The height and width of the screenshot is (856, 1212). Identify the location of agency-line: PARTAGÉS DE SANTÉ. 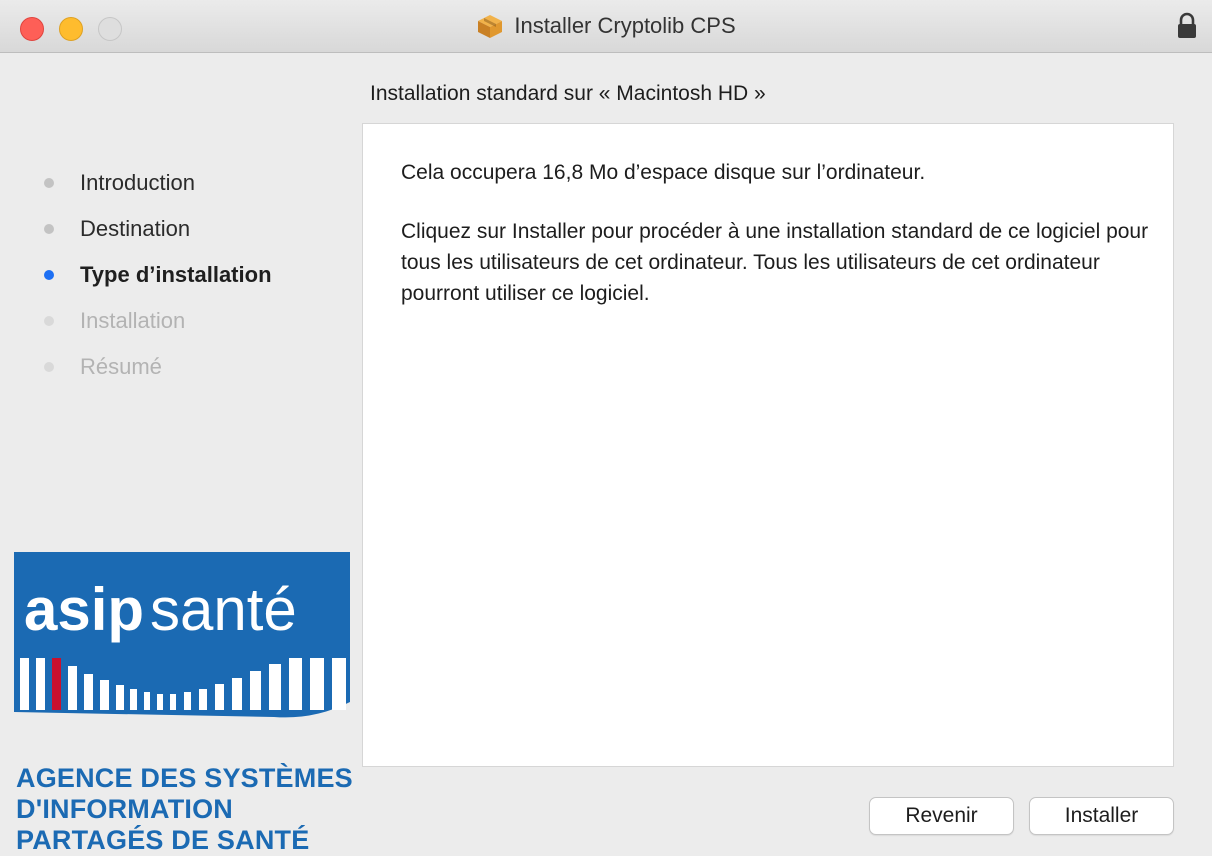
(163, 840).